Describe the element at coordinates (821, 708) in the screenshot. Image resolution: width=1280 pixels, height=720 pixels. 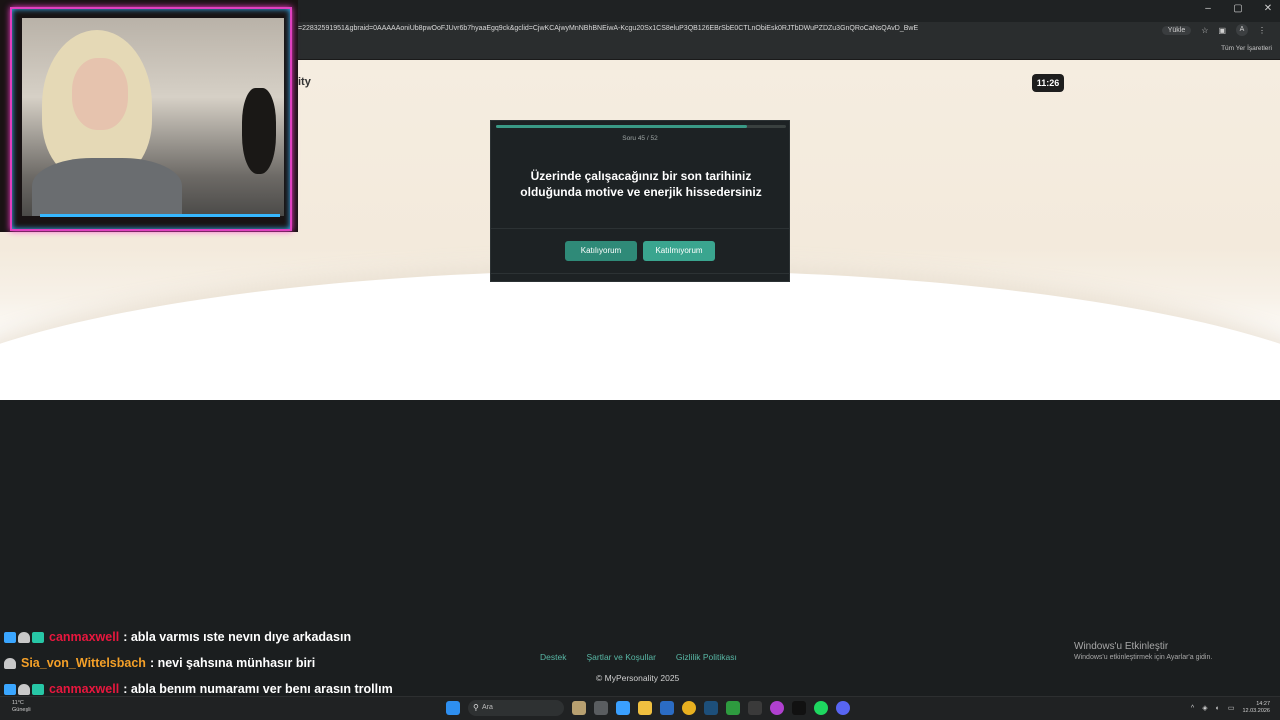
I see `spotify-icon` at that location.